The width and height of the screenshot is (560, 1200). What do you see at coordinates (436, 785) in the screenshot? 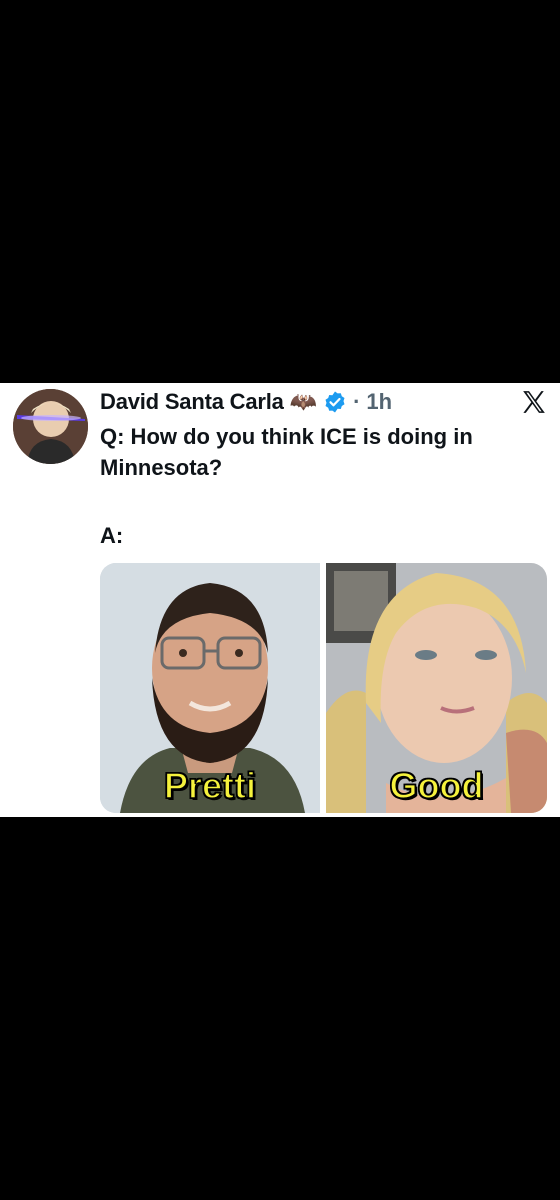
I see `caption-right: Good` at bounding box center [436, 785].